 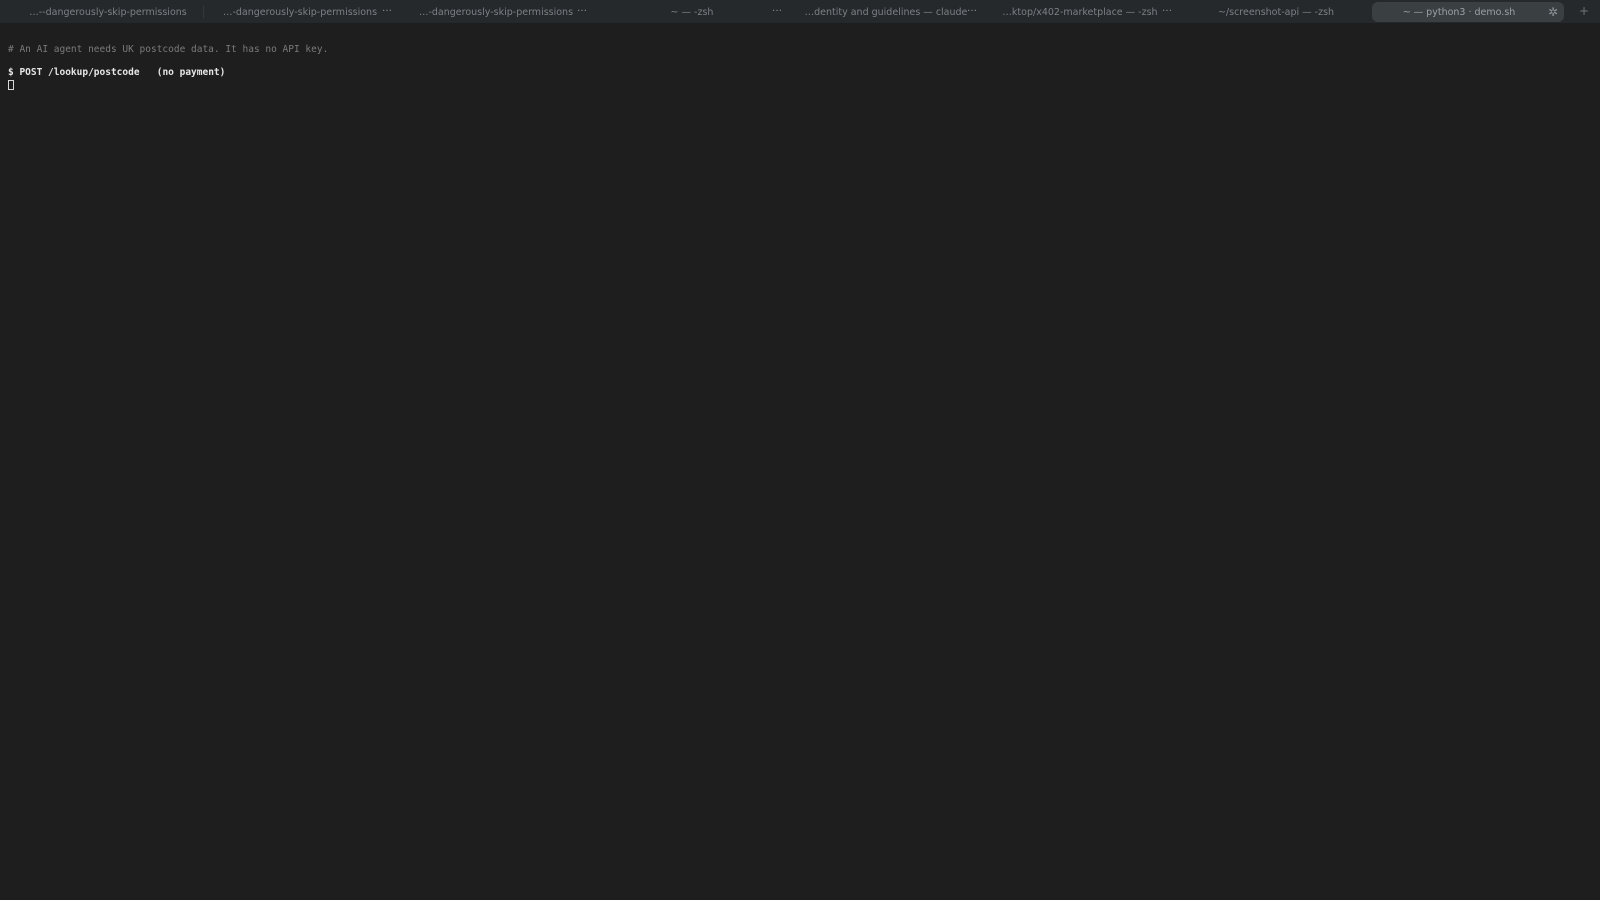 I want to click on tab-5: …dentity and guidelines — claude, so click(x=886, y=12).